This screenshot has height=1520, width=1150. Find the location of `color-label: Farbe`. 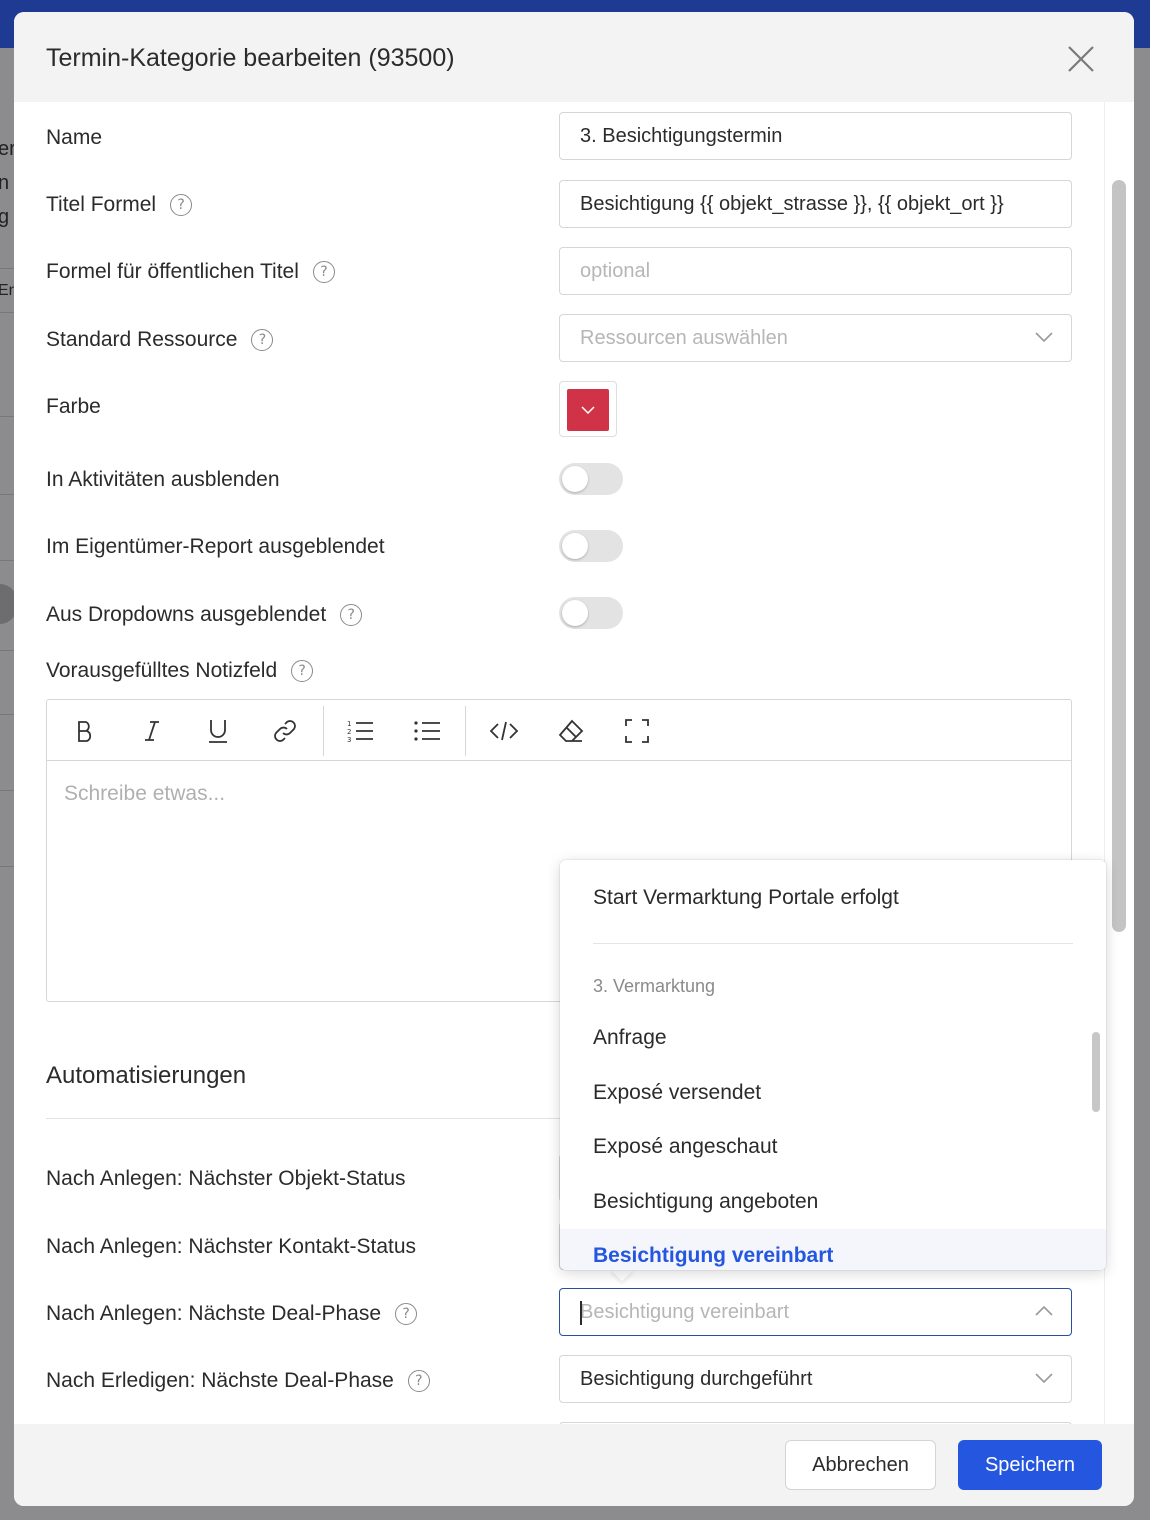

color-label: Farbe is located at coordinates (73, 407).